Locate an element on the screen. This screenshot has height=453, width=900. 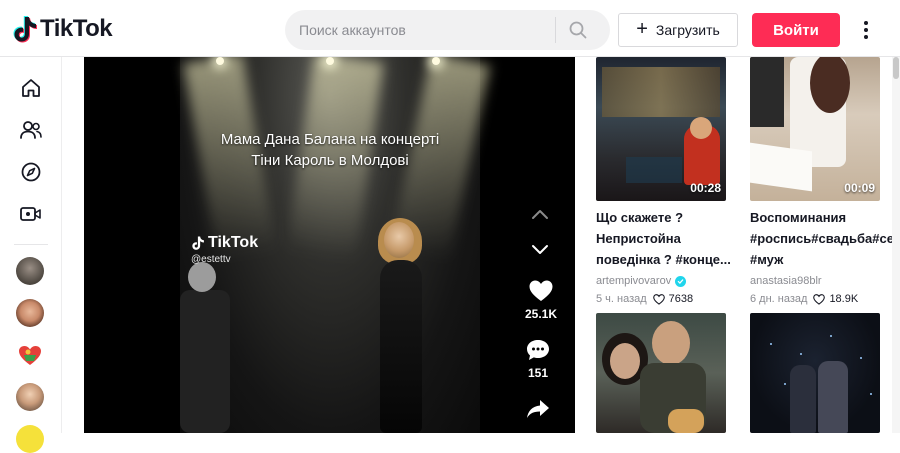
author-name: anastasia98blr is located at coordinates (786, 281).